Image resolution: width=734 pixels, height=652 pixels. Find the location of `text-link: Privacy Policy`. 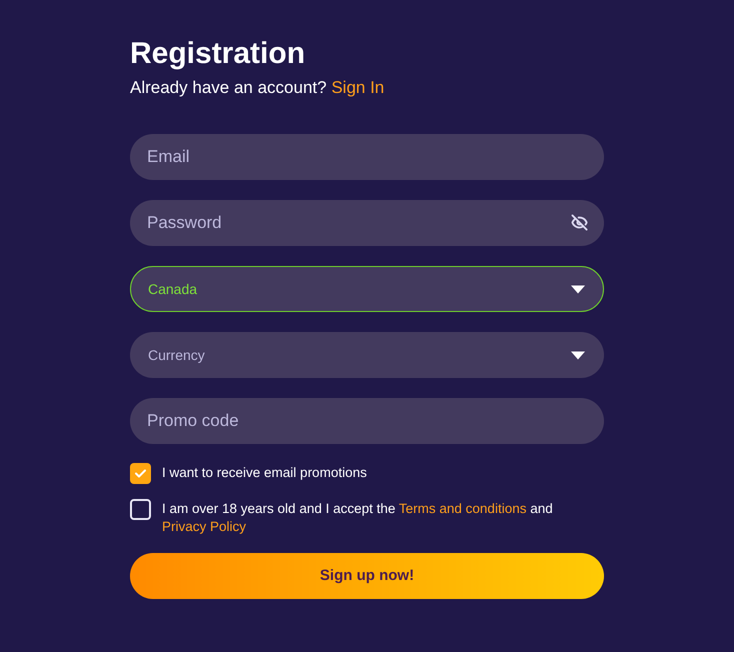

text-link: Privacy Policy is located at coordinates (204, 526).